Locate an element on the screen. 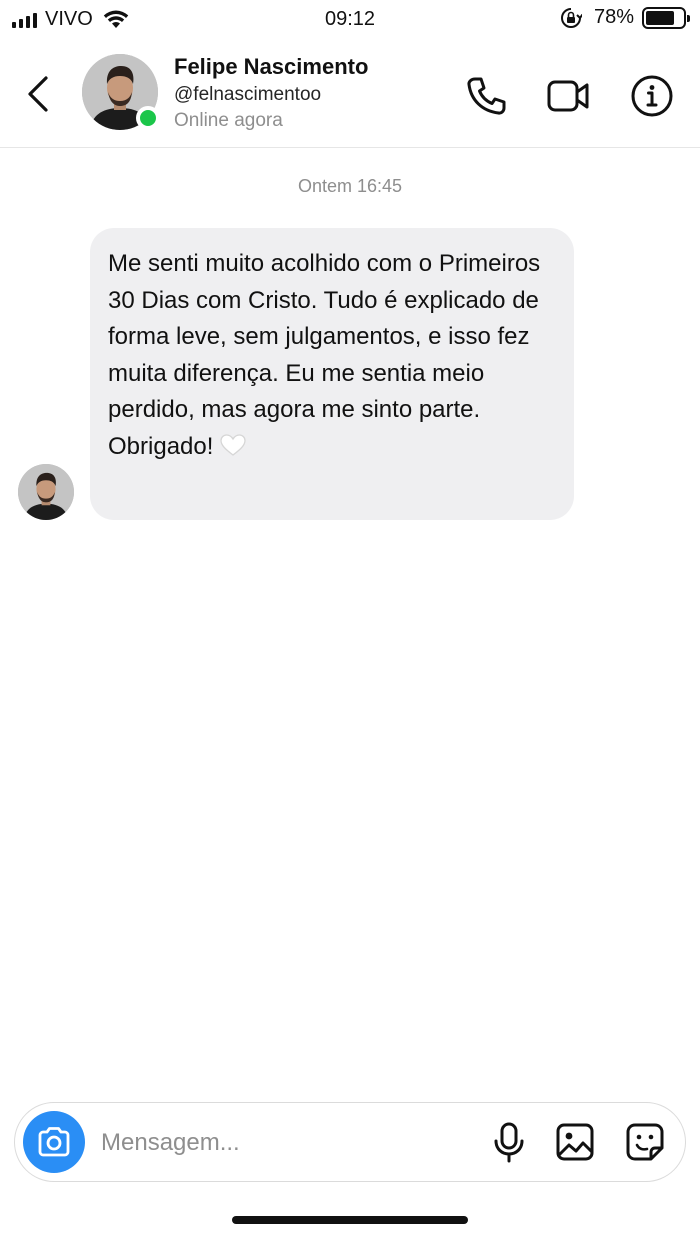 The height and width of the screenshot is (1243, 700). white-heart-icon is located at coordinates (233, 444).